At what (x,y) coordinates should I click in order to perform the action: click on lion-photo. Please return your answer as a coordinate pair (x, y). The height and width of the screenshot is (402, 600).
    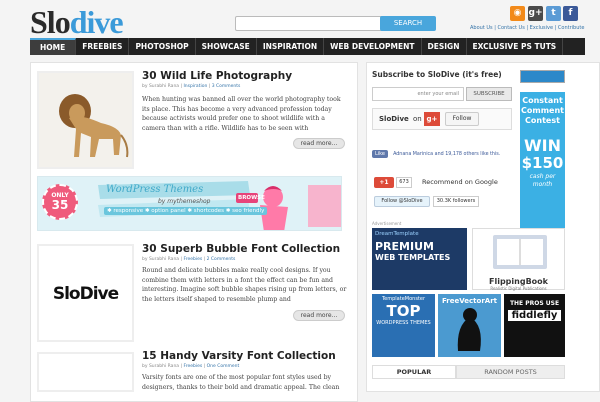
    Looking at the image, I should click on (85, 120).